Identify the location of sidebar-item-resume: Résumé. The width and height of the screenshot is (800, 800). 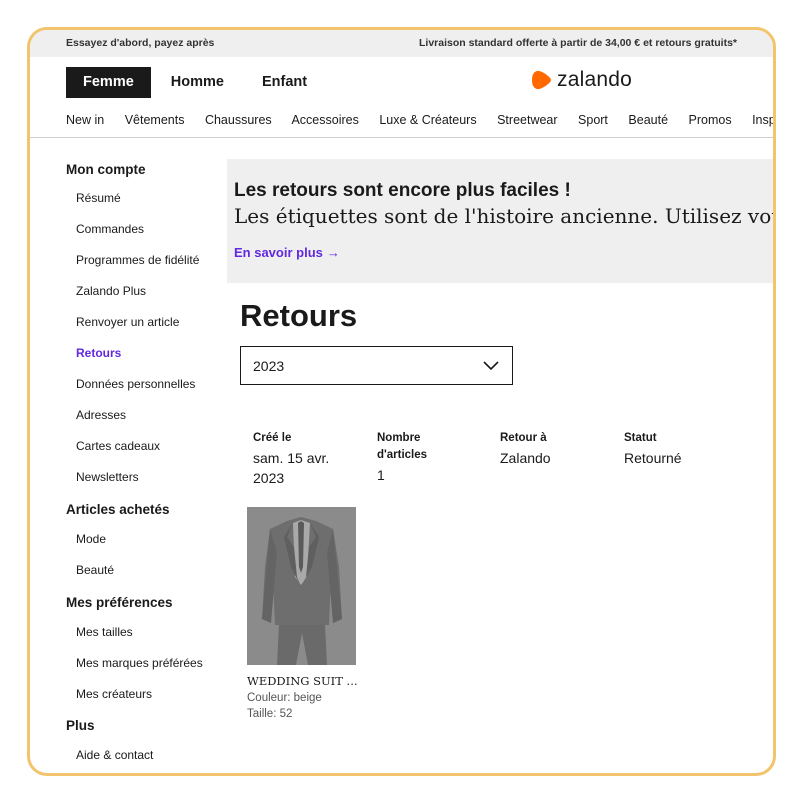
(98, 198).